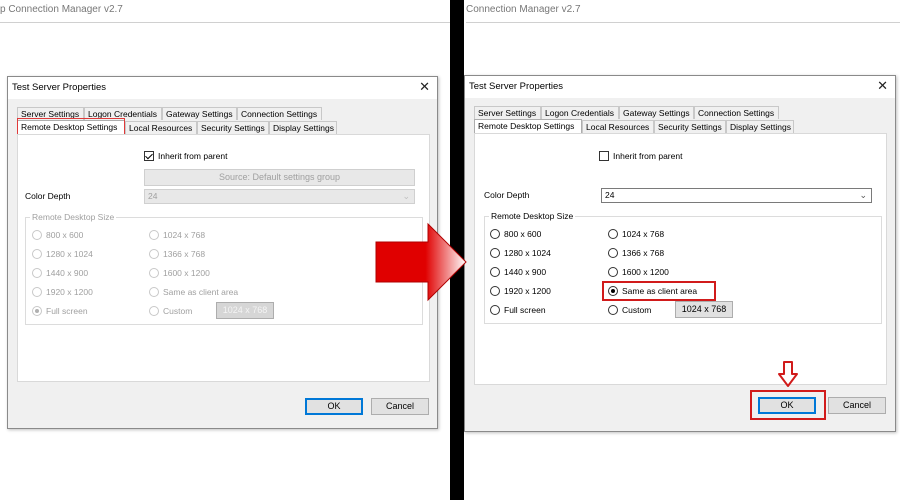  I want to click on tab-remote-desktop-settings: Remote Desktop Settings, so click(528, 126).